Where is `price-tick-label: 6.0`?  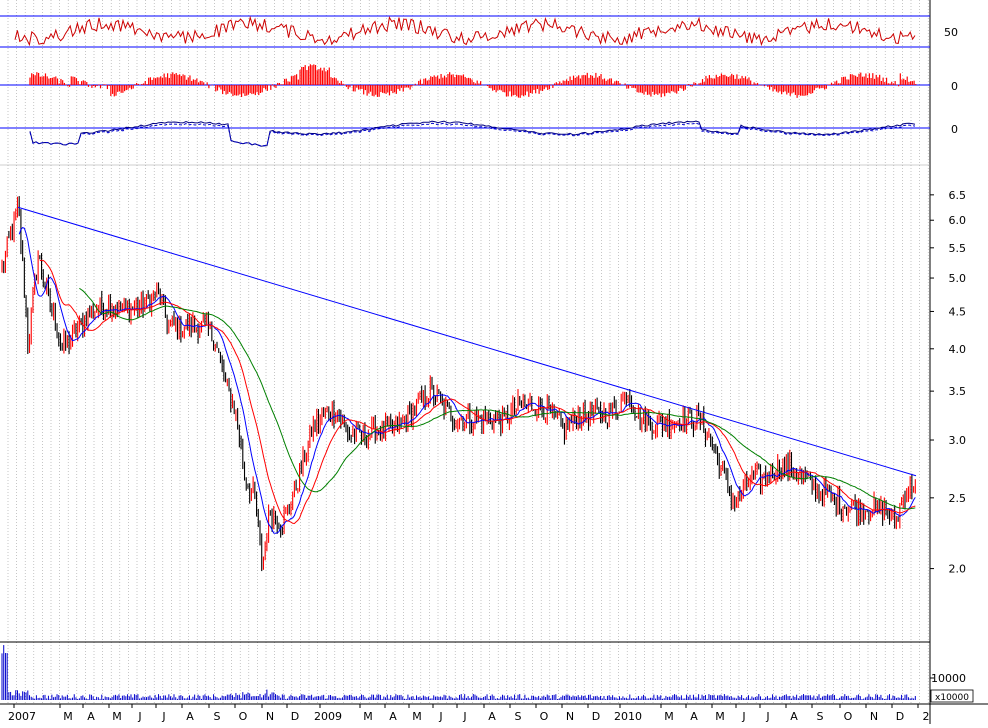 price-tick-label: 6.0 is located at coordinates (958, 220).